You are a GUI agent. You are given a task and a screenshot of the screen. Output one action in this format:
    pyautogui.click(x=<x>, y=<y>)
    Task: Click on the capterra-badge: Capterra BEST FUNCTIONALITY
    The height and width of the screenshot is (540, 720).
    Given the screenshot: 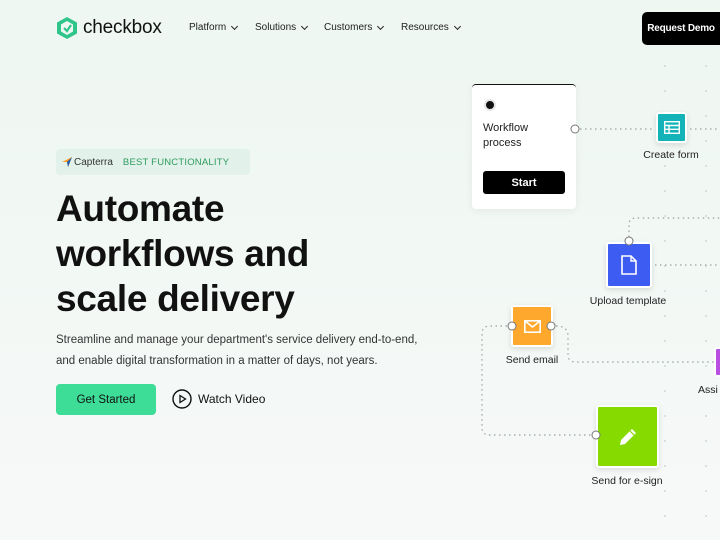 What is the action you would take?
    pyautogui.click(x=153, y=162)
    